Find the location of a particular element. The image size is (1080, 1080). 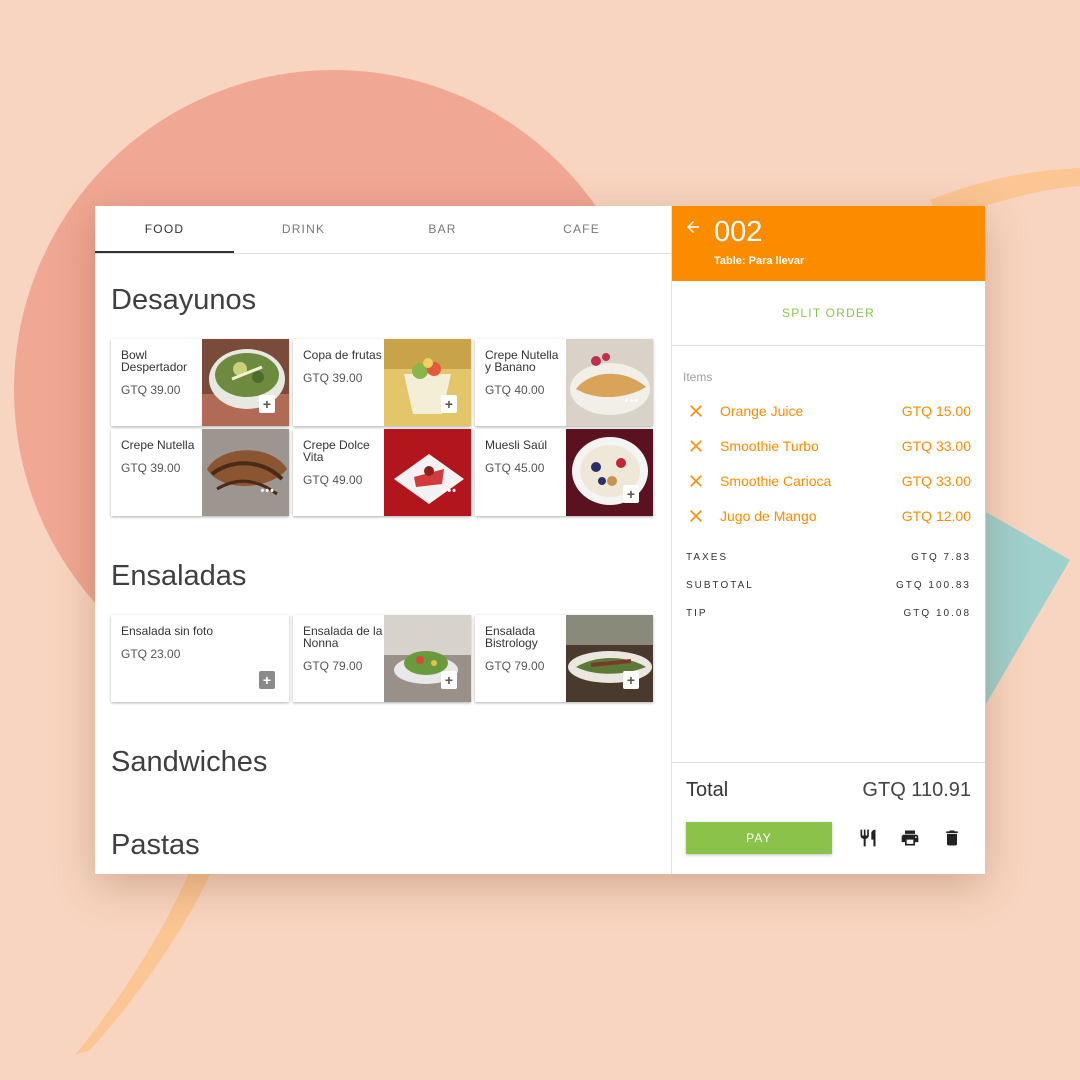

menu-item-card: Crepe Nutella y Banano GTQ 40.00 ••• is located at coordinates (564, 382).